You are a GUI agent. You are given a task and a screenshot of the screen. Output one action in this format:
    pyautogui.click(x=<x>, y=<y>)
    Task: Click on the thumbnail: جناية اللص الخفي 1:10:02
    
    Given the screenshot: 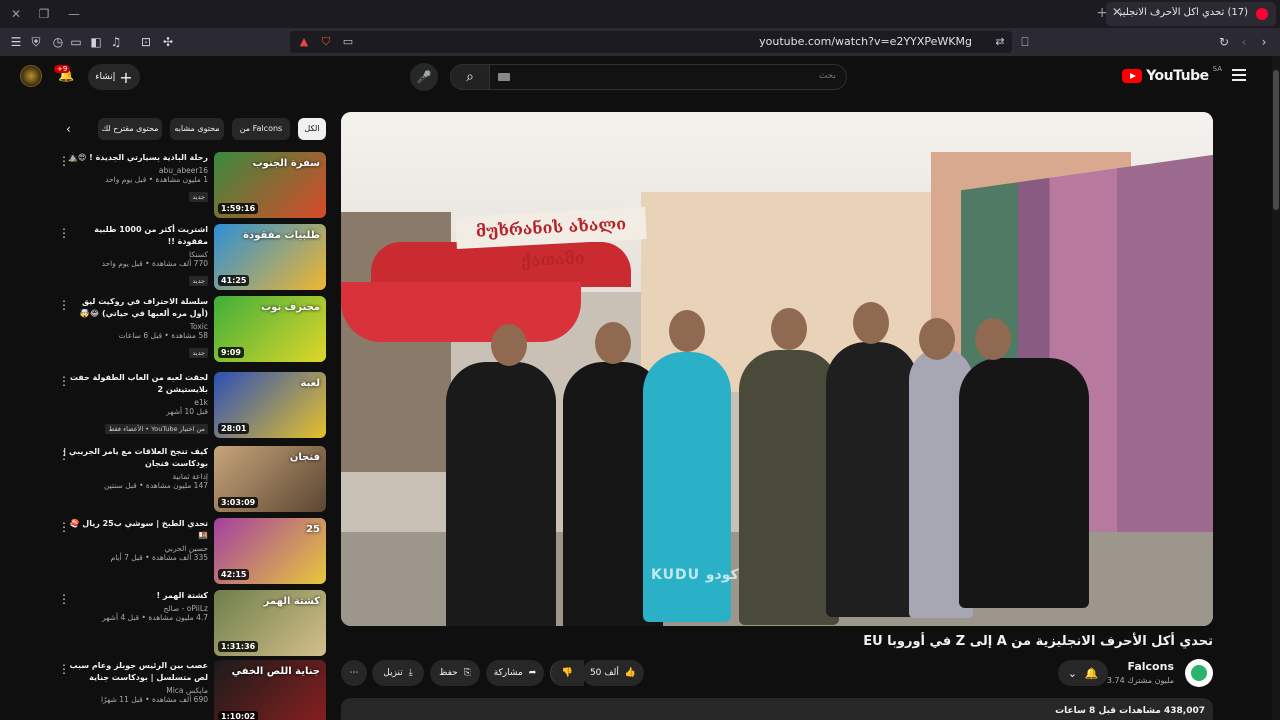 What is the action you would take?
    pyautogui.click(x=270, y=690)
    